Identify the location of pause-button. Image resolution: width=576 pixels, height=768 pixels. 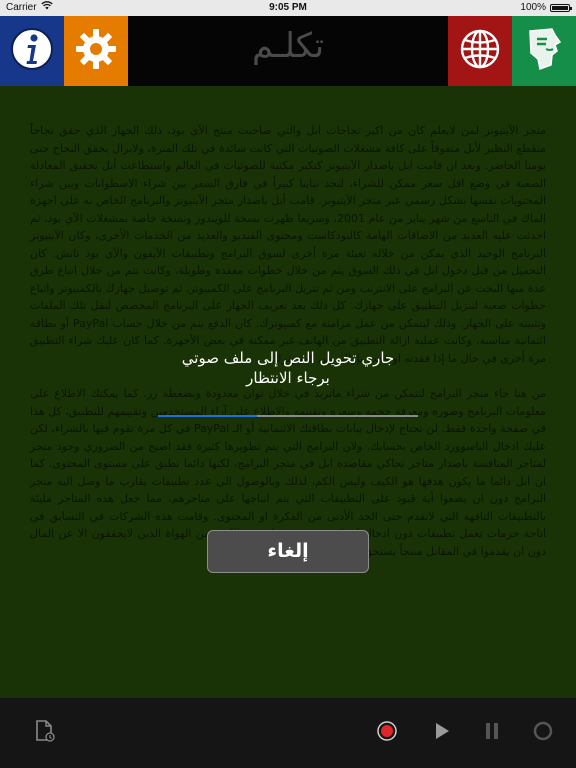
(492, 733).